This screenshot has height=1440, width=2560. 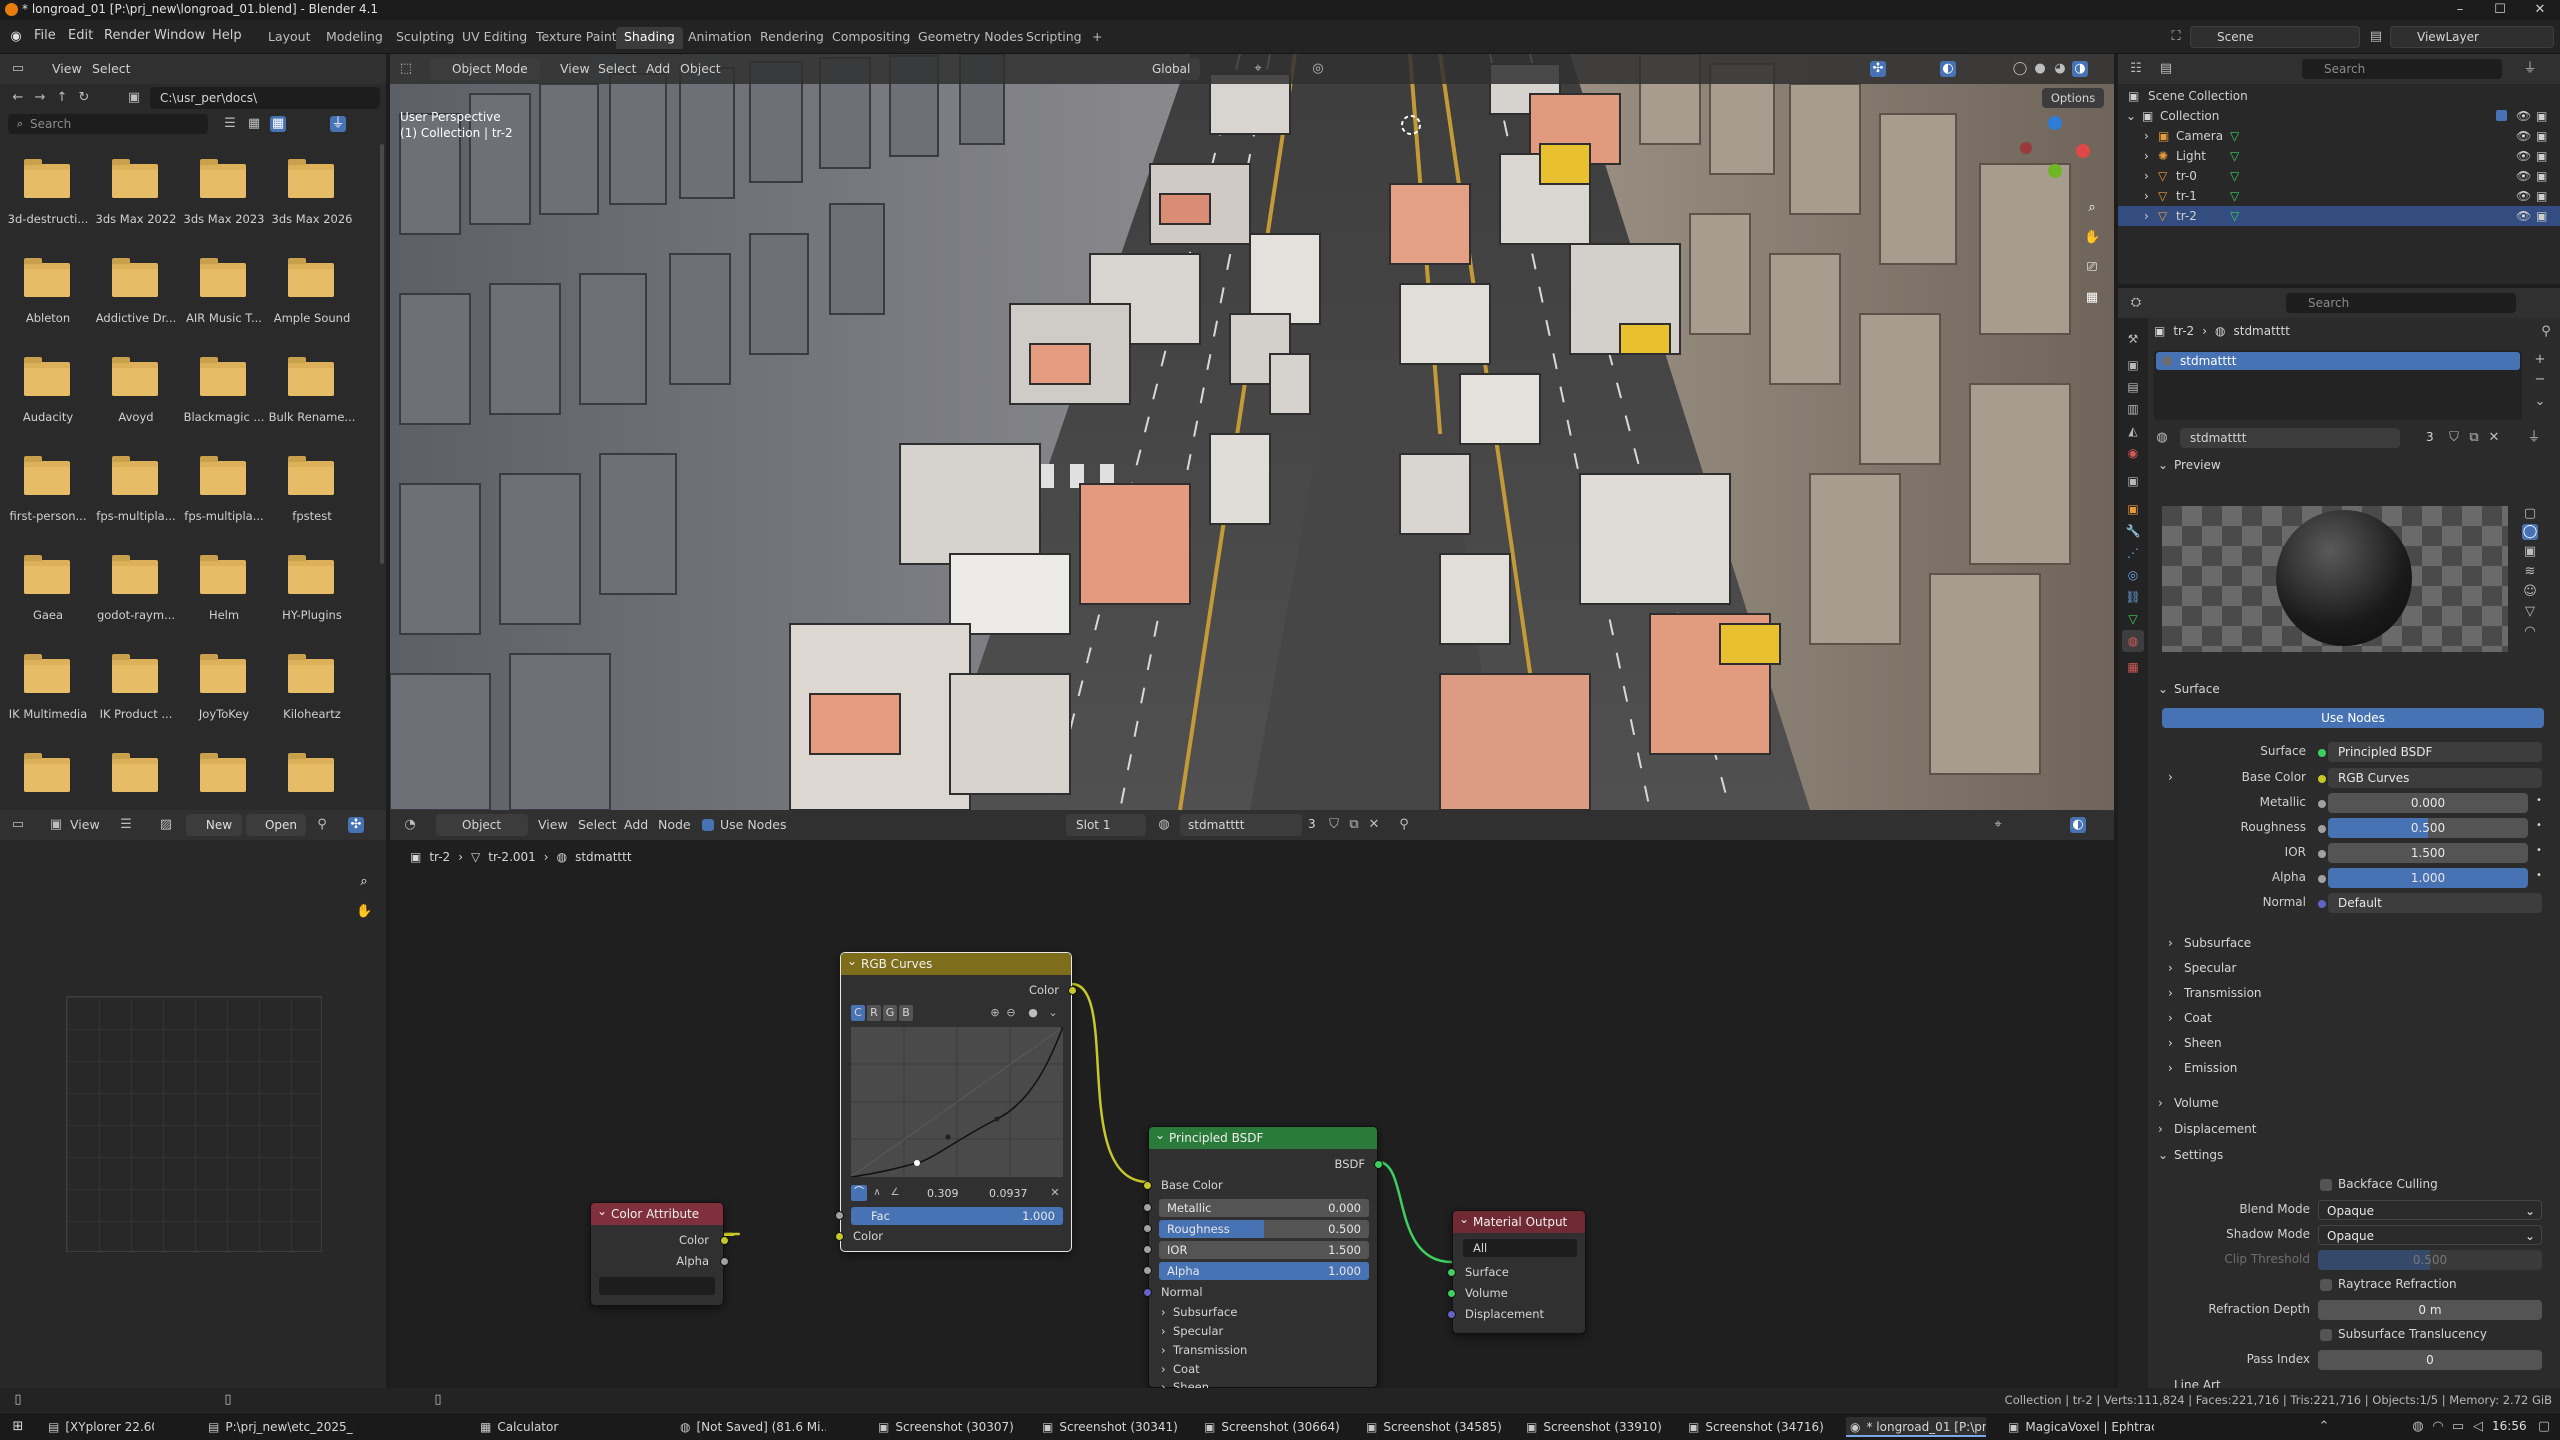 What do you see at coordinates (2523, 196) in the screenshot?
I see `visibility-eye-icon: 👁` at bounding box center [2523, 196].